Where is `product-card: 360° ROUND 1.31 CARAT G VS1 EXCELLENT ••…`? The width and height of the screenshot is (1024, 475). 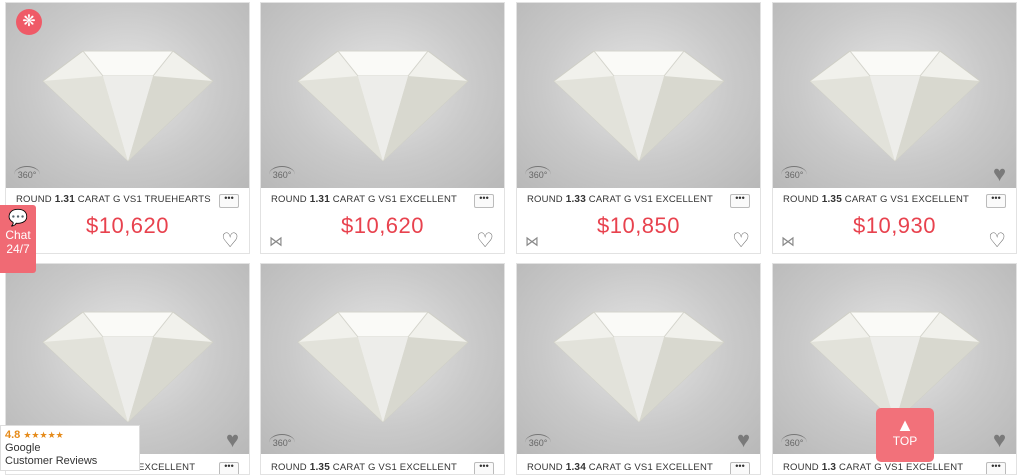 product-card: 360° ROUND 1.31 CARAT G VS1 EXCELLENT ••… is located at coordinates (382, 128).